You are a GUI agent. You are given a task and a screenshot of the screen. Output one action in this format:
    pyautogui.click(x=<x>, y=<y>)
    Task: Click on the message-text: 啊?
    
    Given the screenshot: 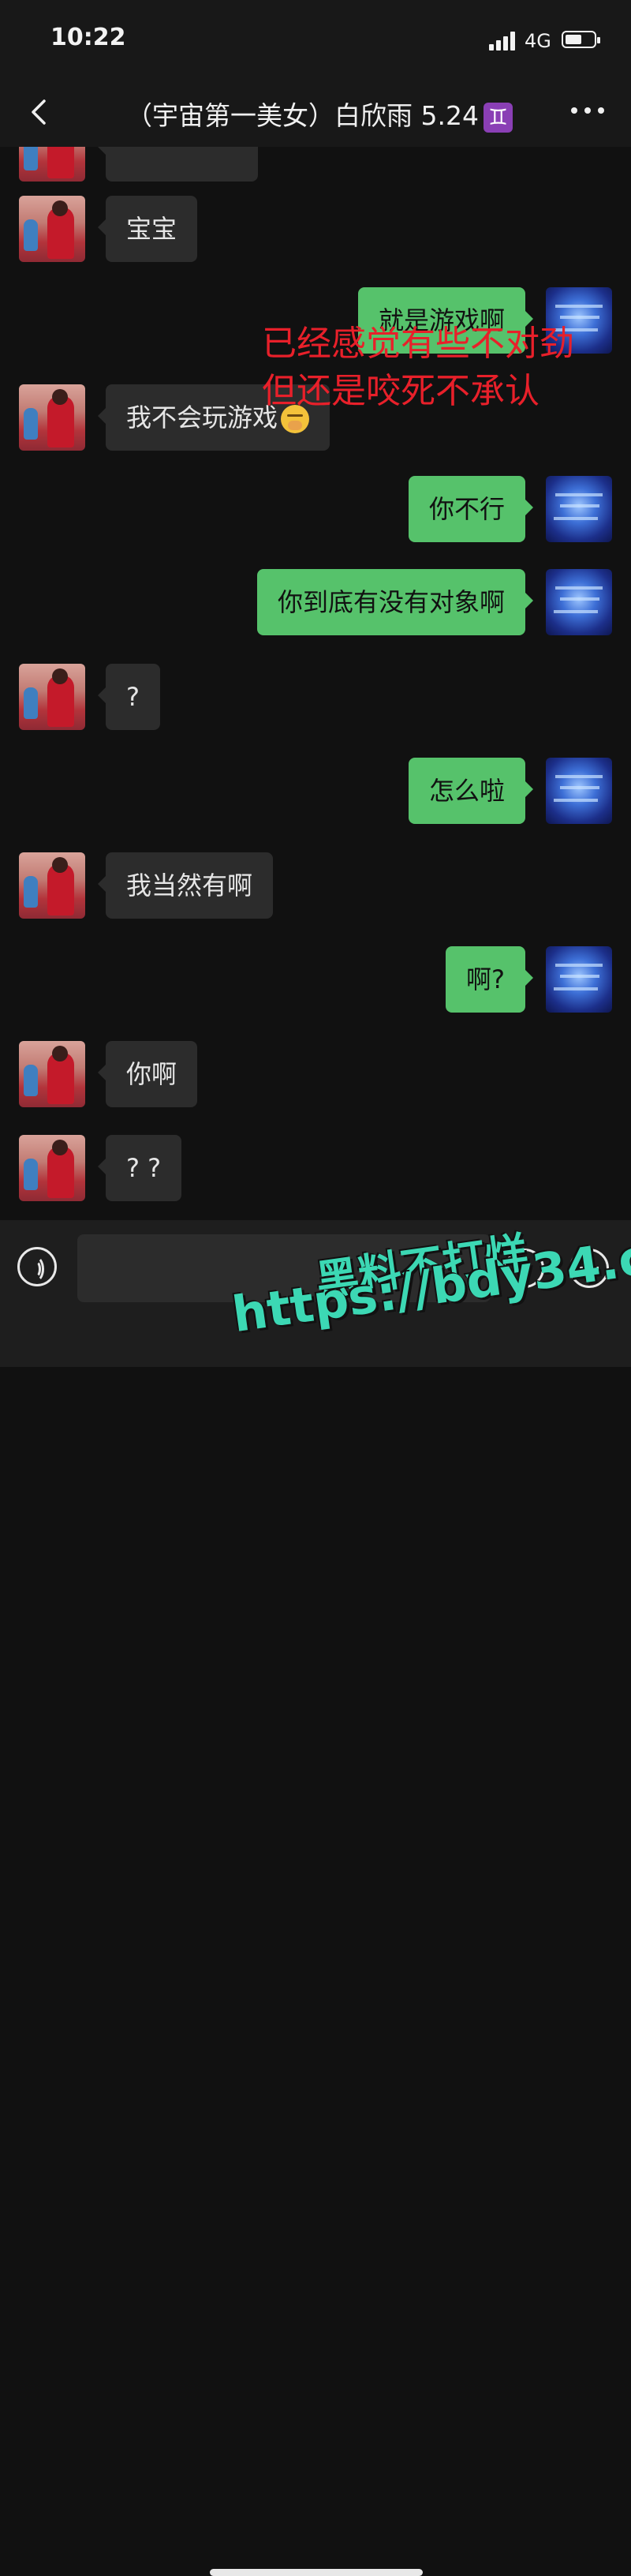 What is the action you would take?
    pyautogui.click(x=485, y=979)
    